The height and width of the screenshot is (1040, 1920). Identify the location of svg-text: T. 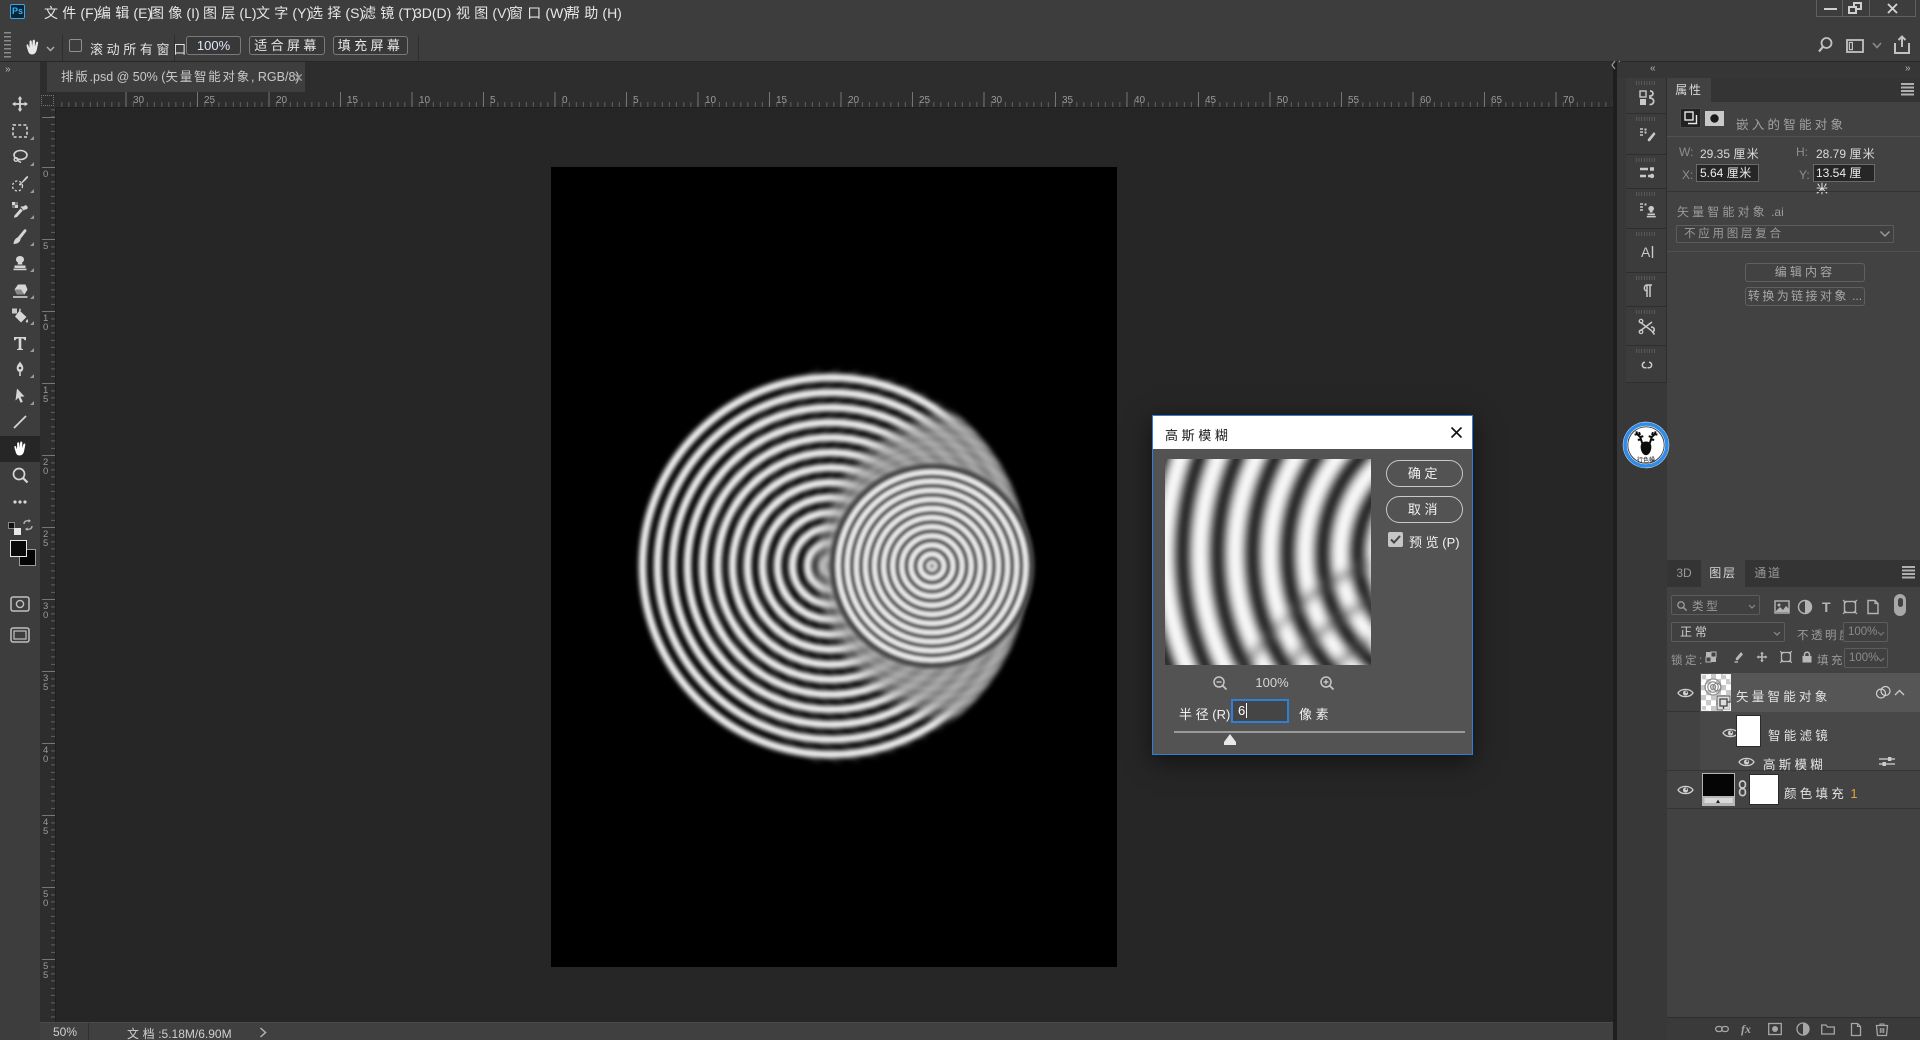
(1826, 607).